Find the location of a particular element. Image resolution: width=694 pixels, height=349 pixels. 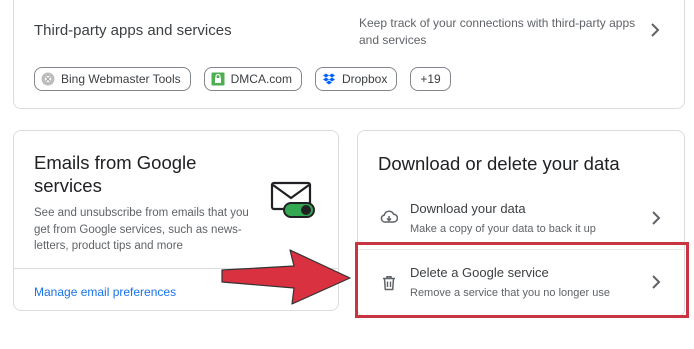

chip-label: Dropbox is located at coordinates (364, 79).